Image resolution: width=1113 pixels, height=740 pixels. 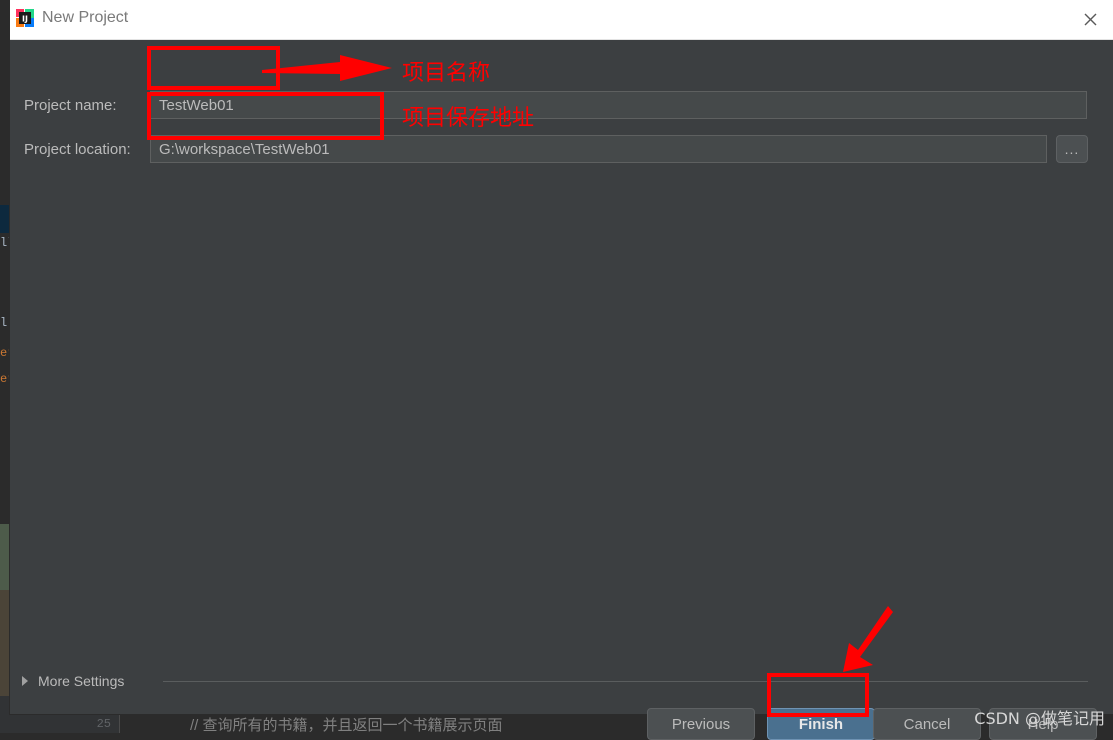 I want to click on more-settings-separator, so click(x=625, y=681).